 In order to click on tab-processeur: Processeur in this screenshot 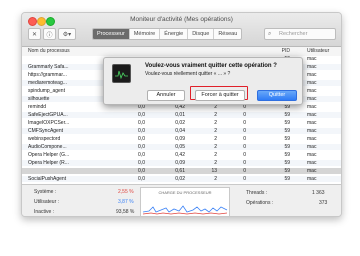, I will do `click(111, 34)`.